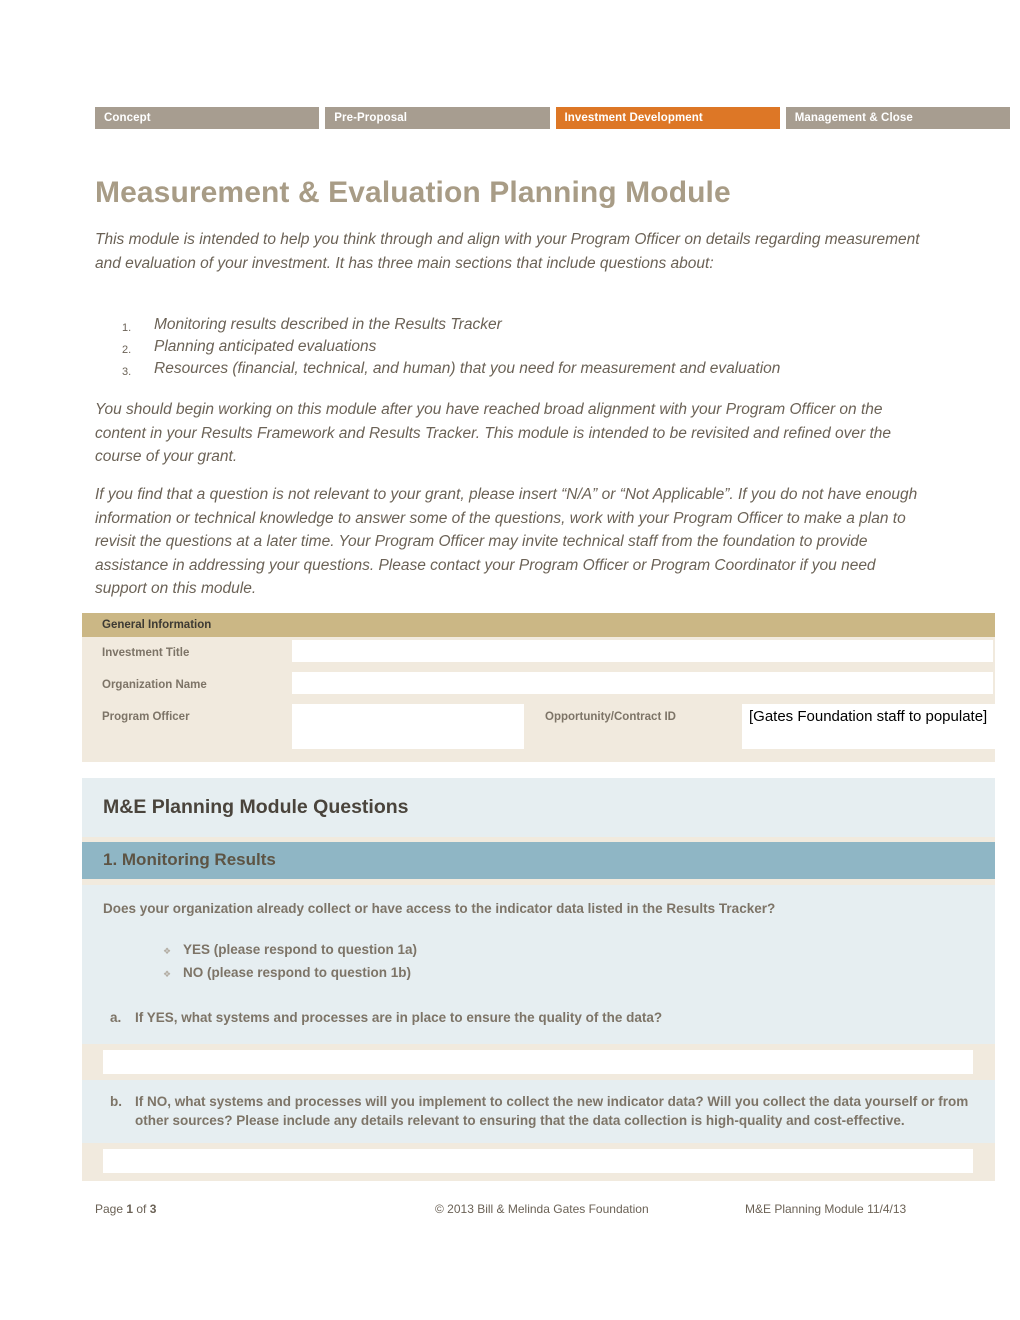 This screenshot has width=1020, height=1320. What do you see at coordinates (538, 807) in the screenshot?
I see `questions-title-band: M&E Planning Module Questions` at bounding box center [538, 807].